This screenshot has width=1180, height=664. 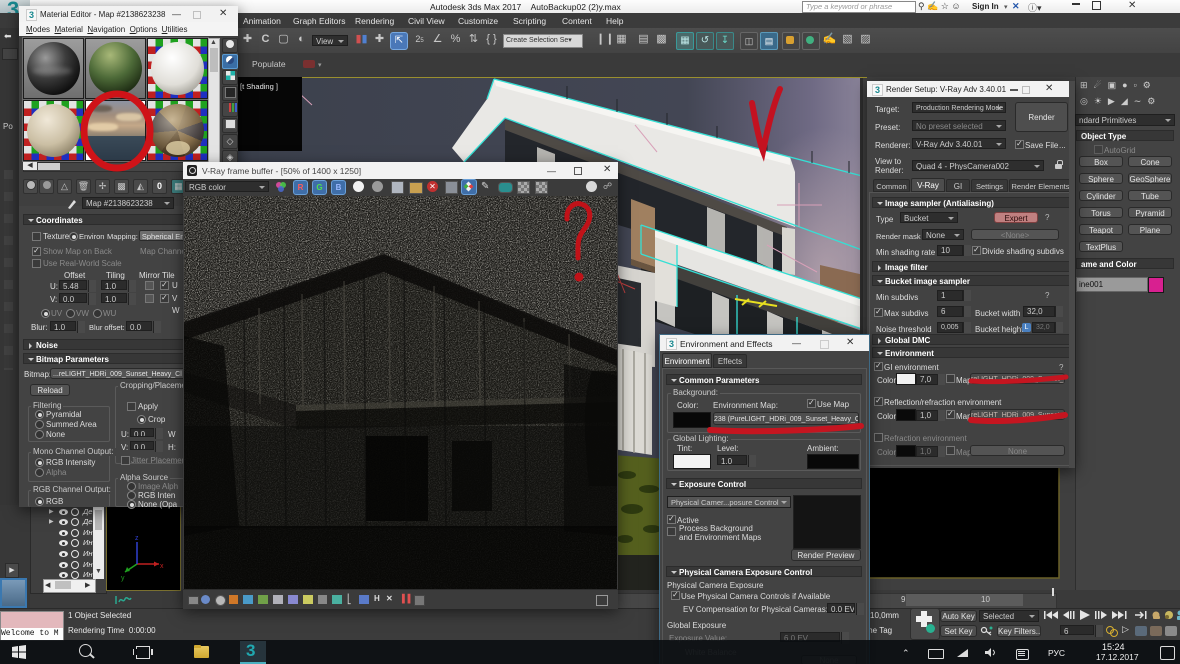 What do you see at coordinates (137, 538) in the screenshot?
I see `svg-text: z` at bounding box center [137, 538].